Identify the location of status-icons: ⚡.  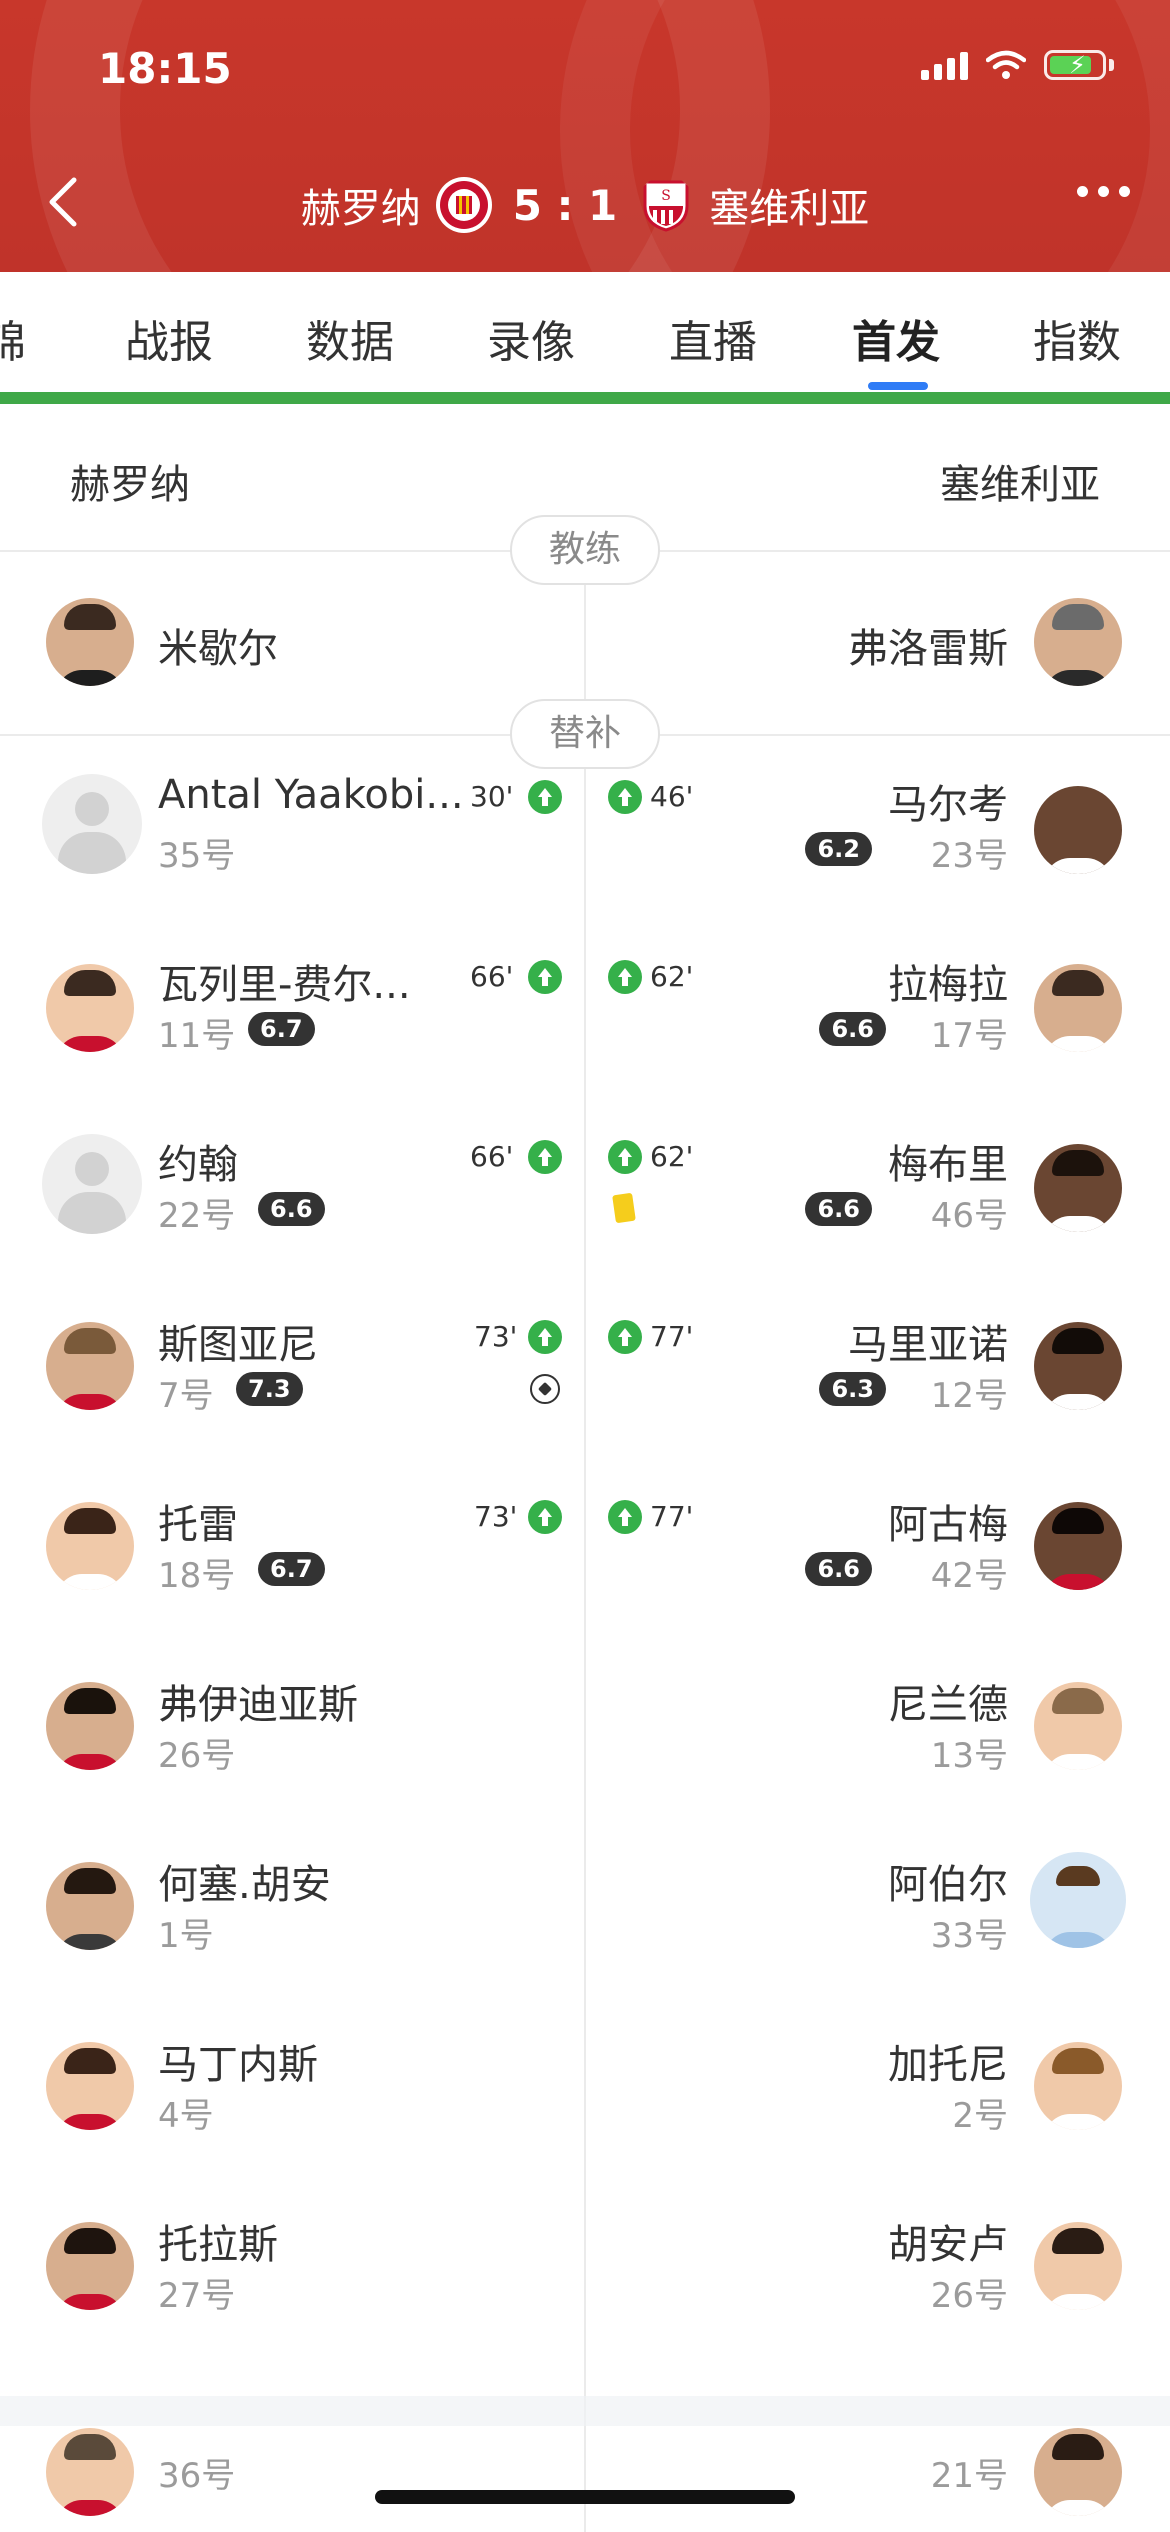
(1017, 65).